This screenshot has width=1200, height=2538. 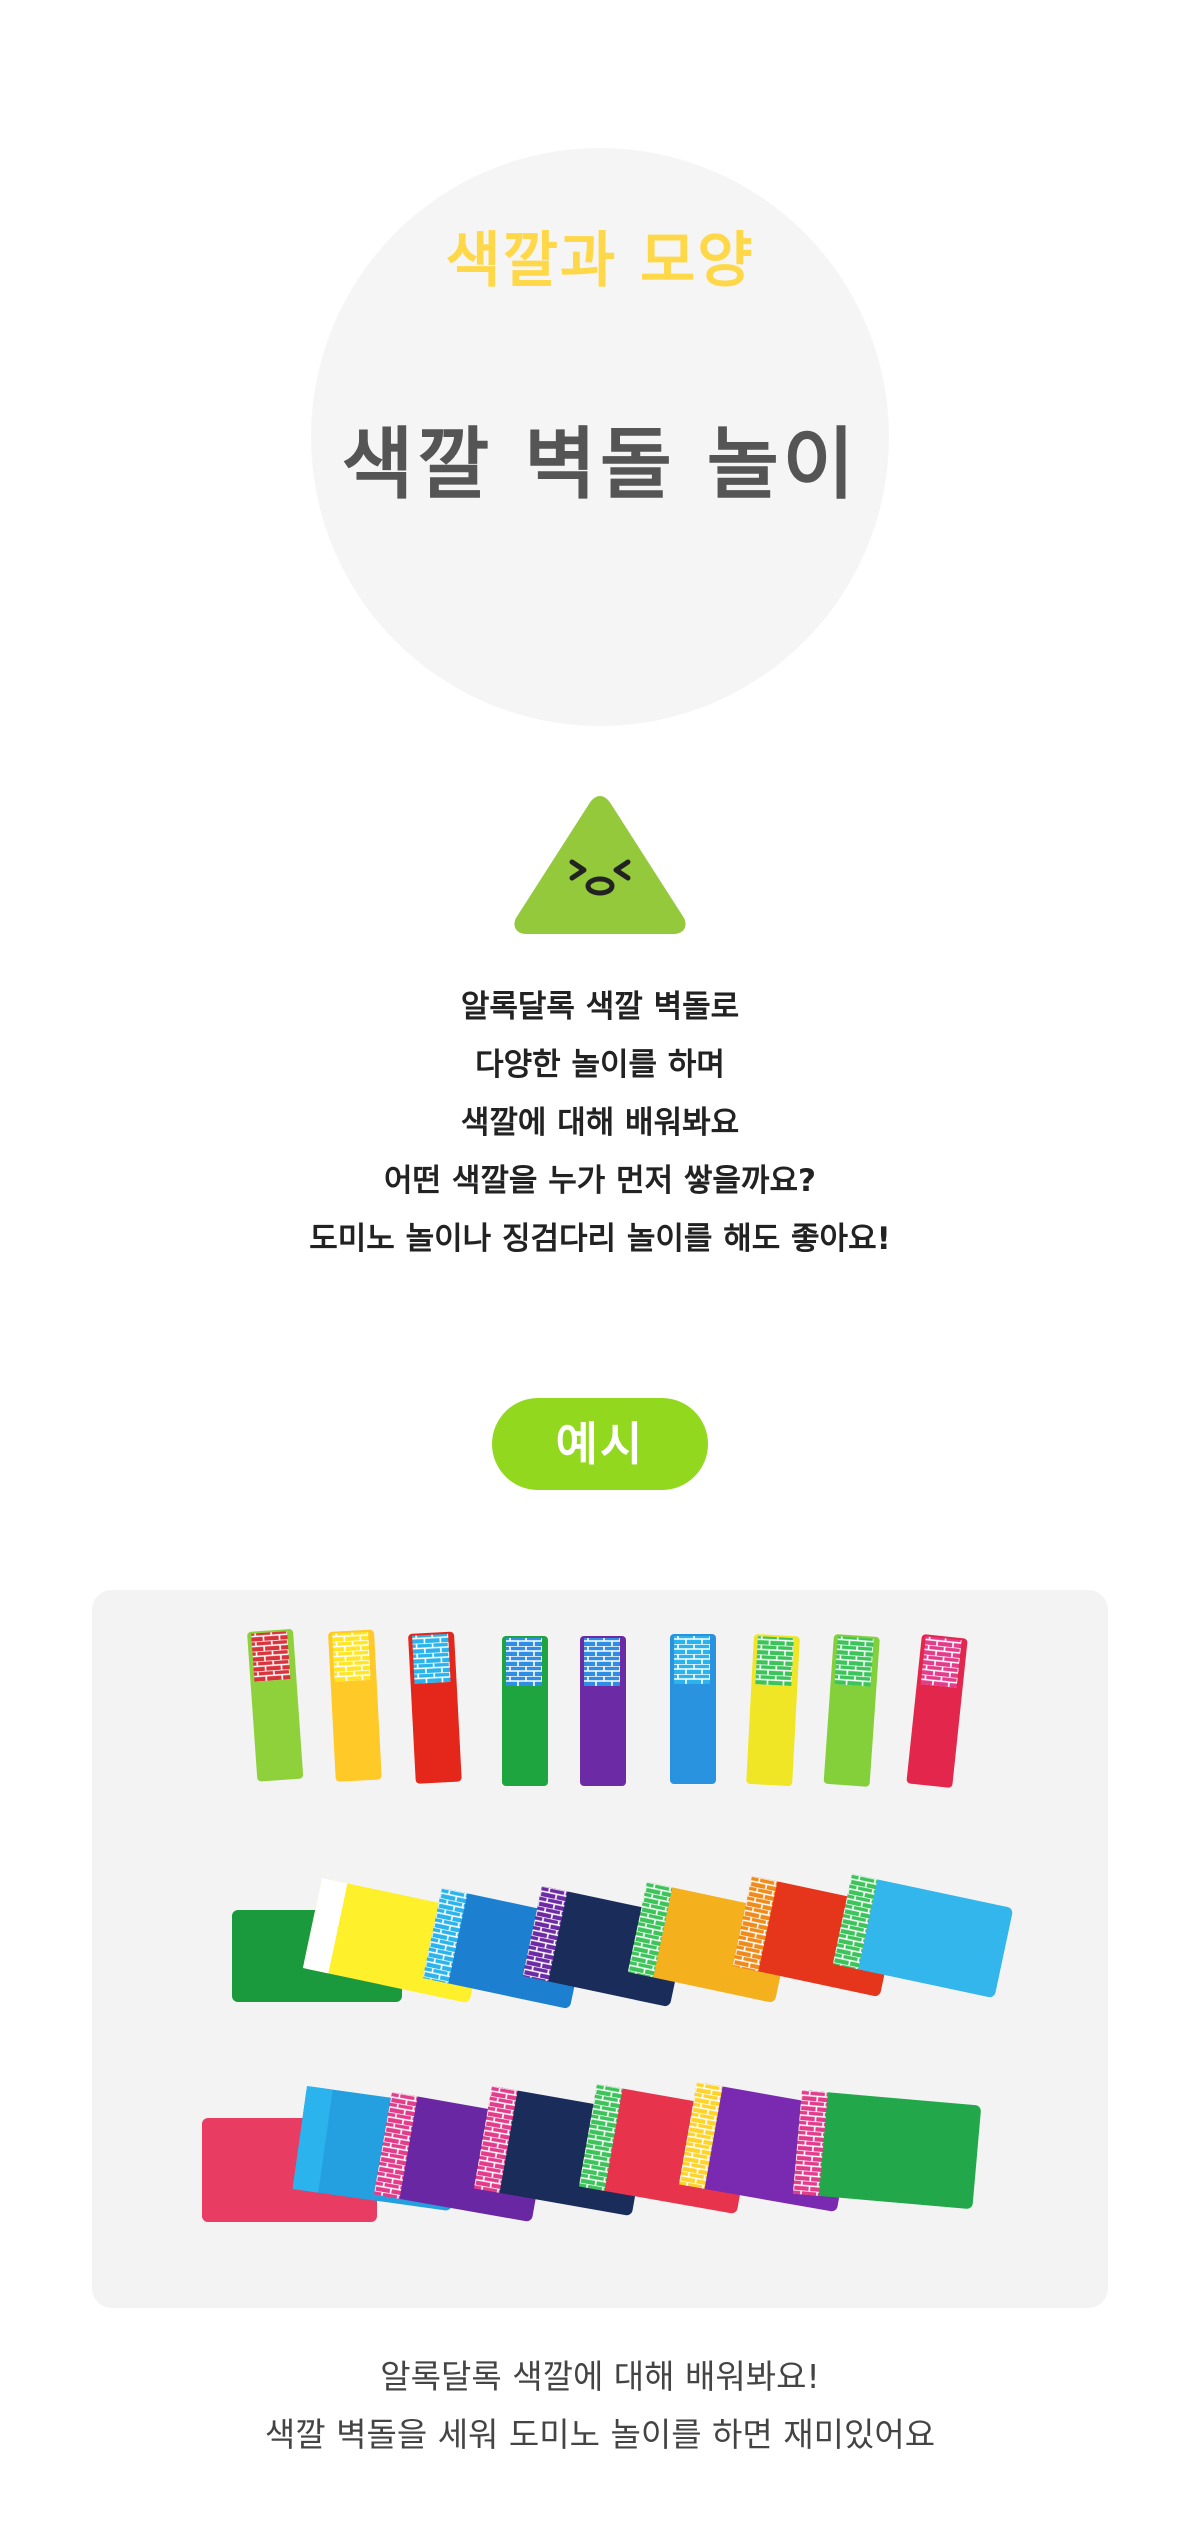 I want to click on hero-subtitle: 색깔과 모양, so click(x=600, y=261).